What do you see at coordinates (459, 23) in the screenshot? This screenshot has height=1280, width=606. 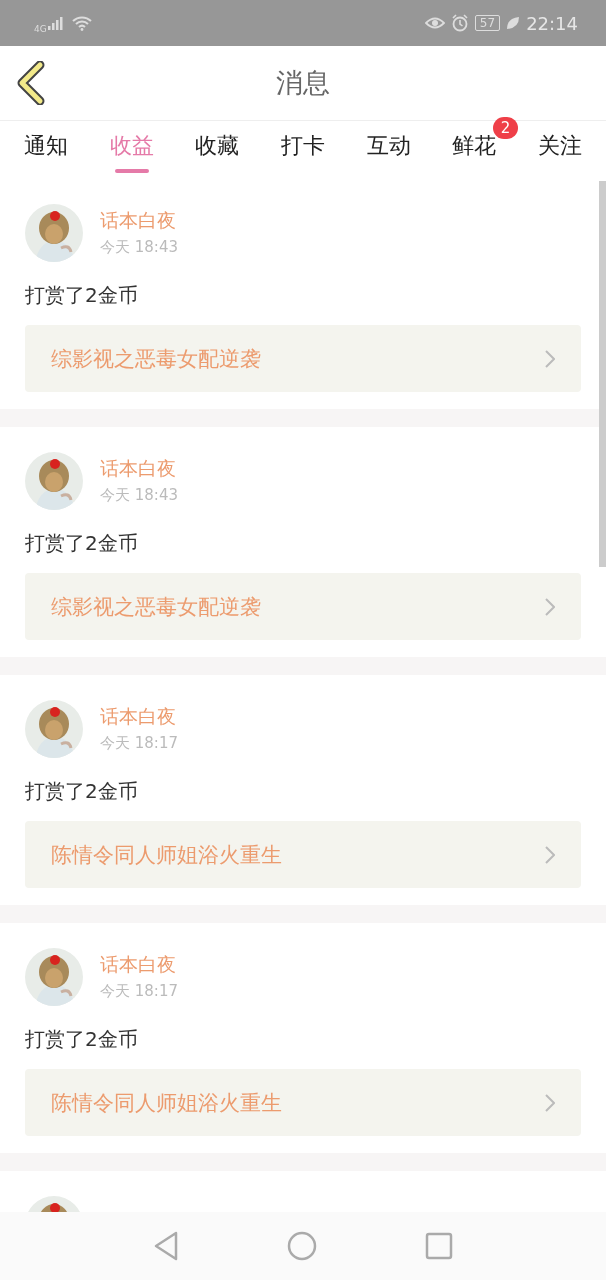 I see `alarm-icon` at bounding box center [459, 23].